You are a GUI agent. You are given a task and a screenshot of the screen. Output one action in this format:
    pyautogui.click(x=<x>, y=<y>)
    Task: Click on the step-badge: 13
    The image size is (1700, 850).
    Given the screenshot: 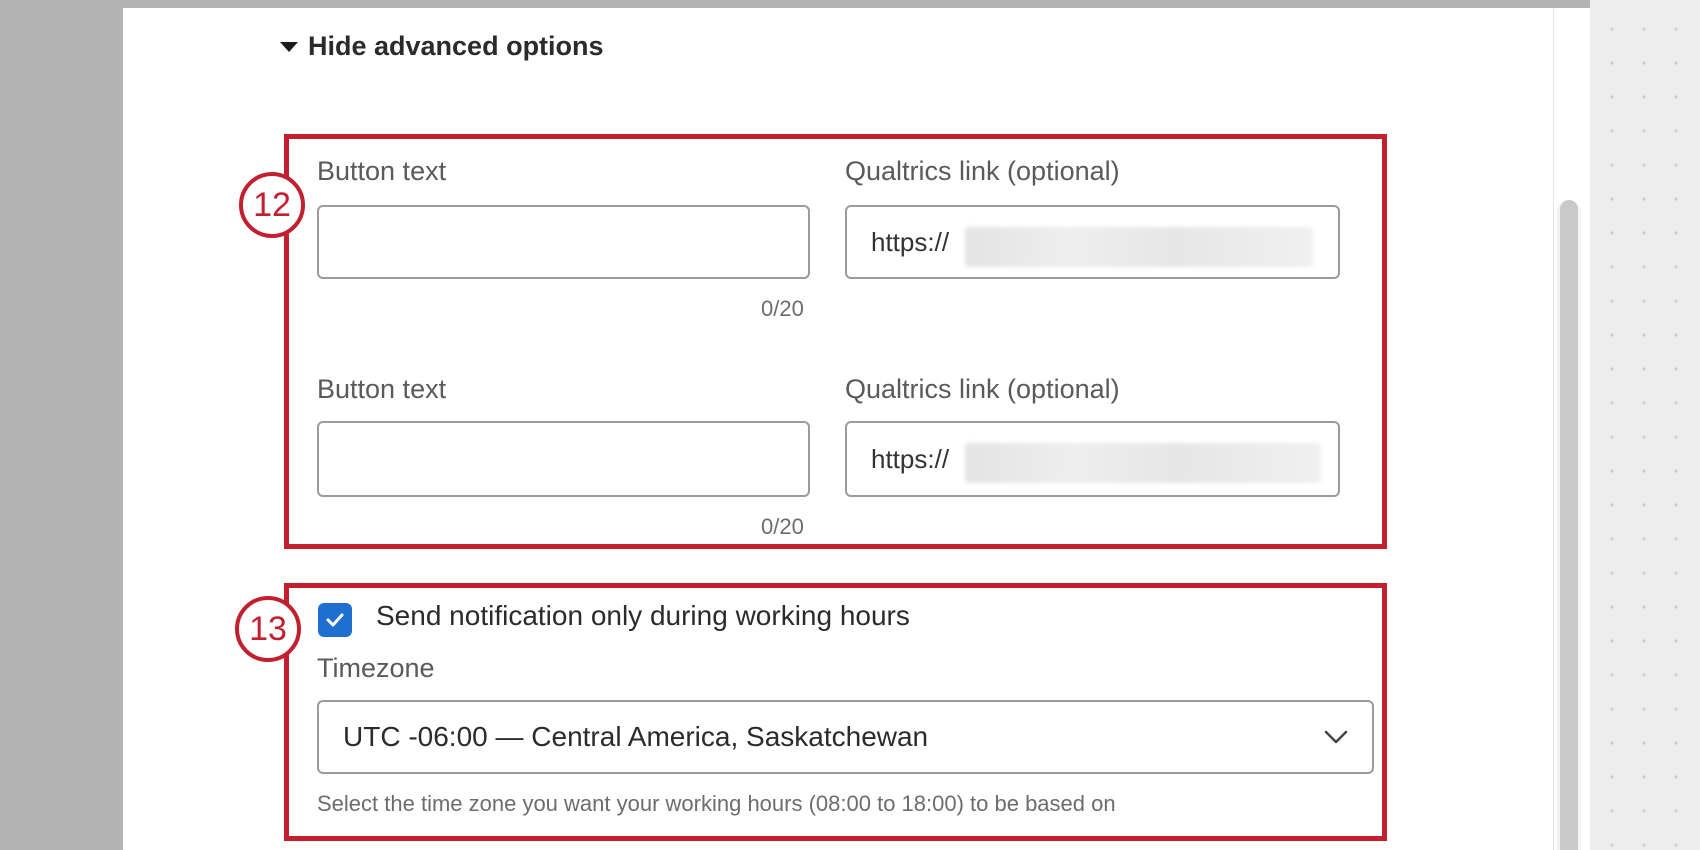 What is the action you would take?
    pyautogui.click(x=268, y=629)
    